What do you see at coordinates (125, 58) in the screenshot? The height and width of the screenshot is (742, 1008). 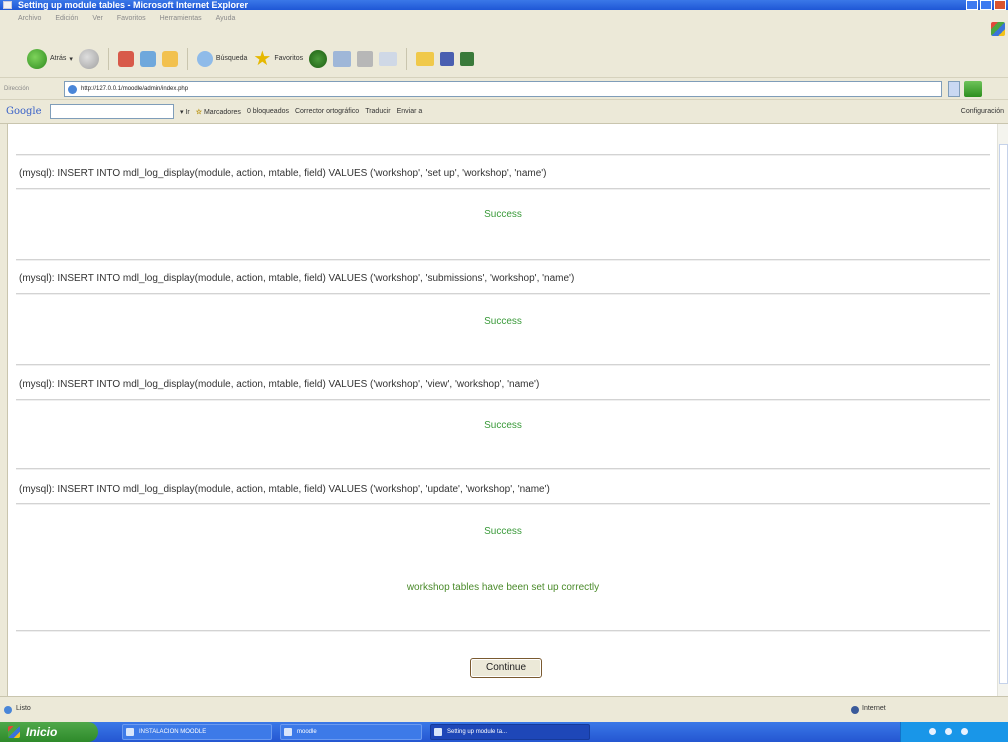 I see `stop-button` at bounding box center [125, 58].